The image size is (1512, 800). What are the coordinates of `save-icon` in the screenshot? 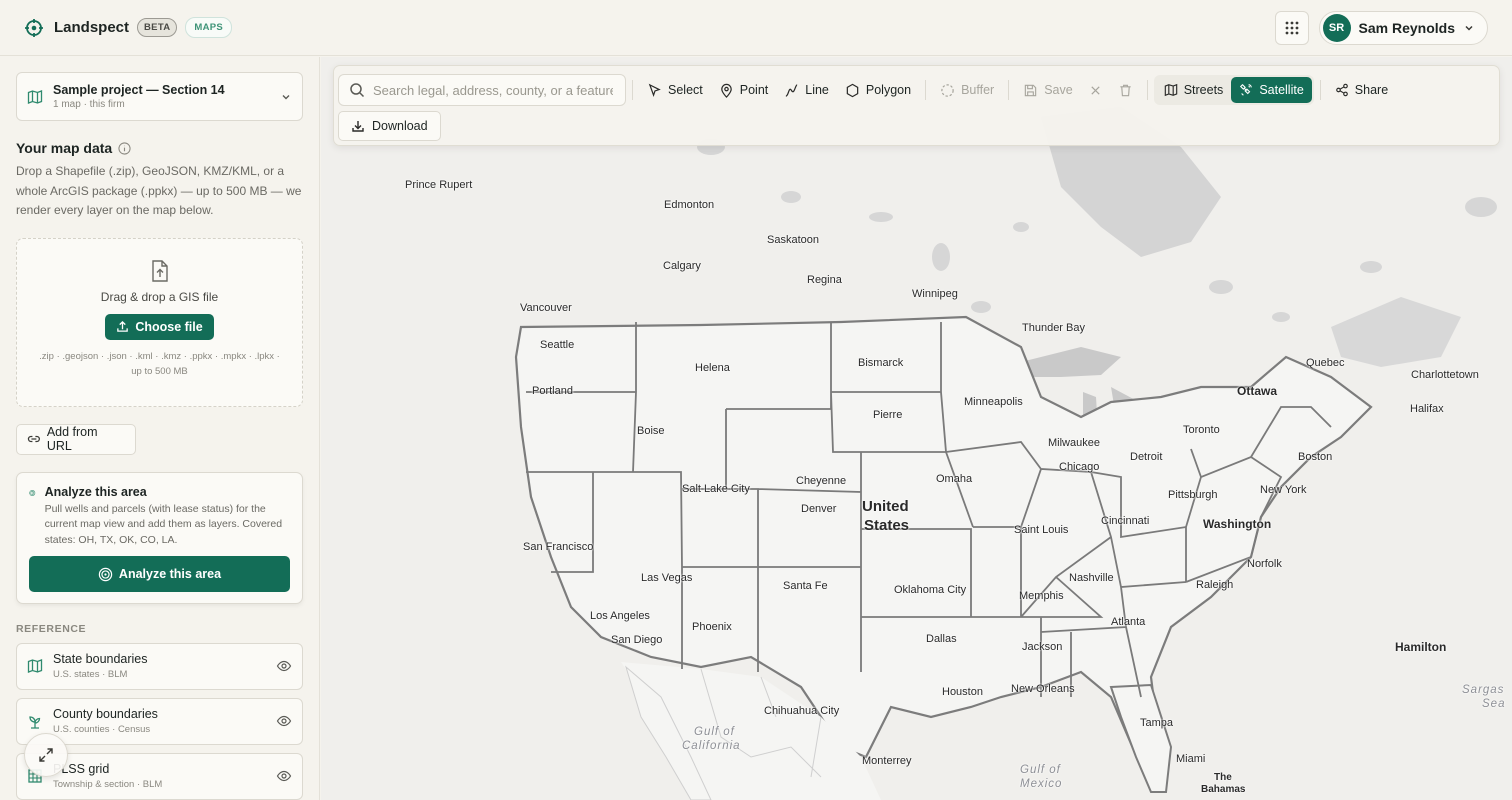 It's located at (1030, 90).